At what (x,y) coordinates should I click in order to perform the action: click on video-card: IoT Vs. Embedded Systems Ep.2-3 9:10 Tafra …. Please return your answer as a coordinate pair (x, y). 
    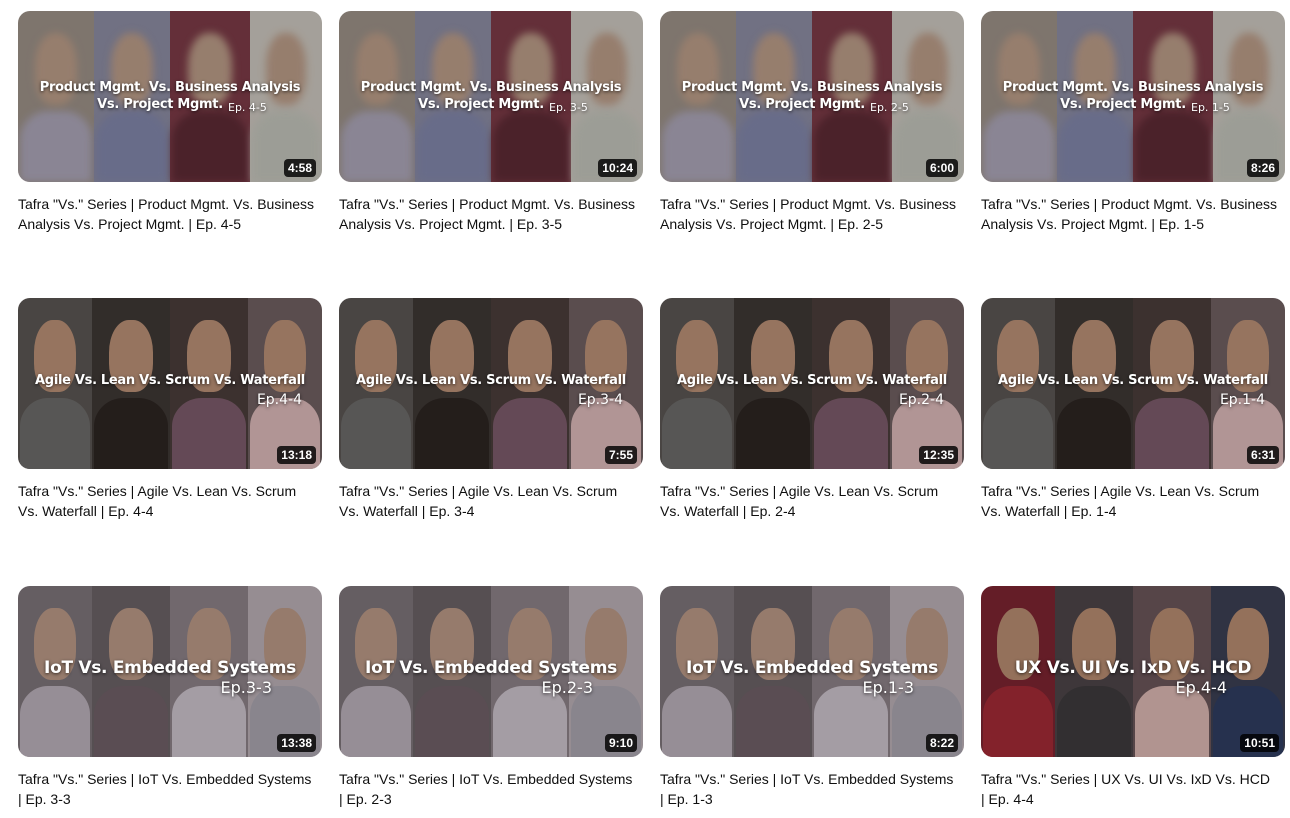
    Looking at the image, I should click on (491, 697).